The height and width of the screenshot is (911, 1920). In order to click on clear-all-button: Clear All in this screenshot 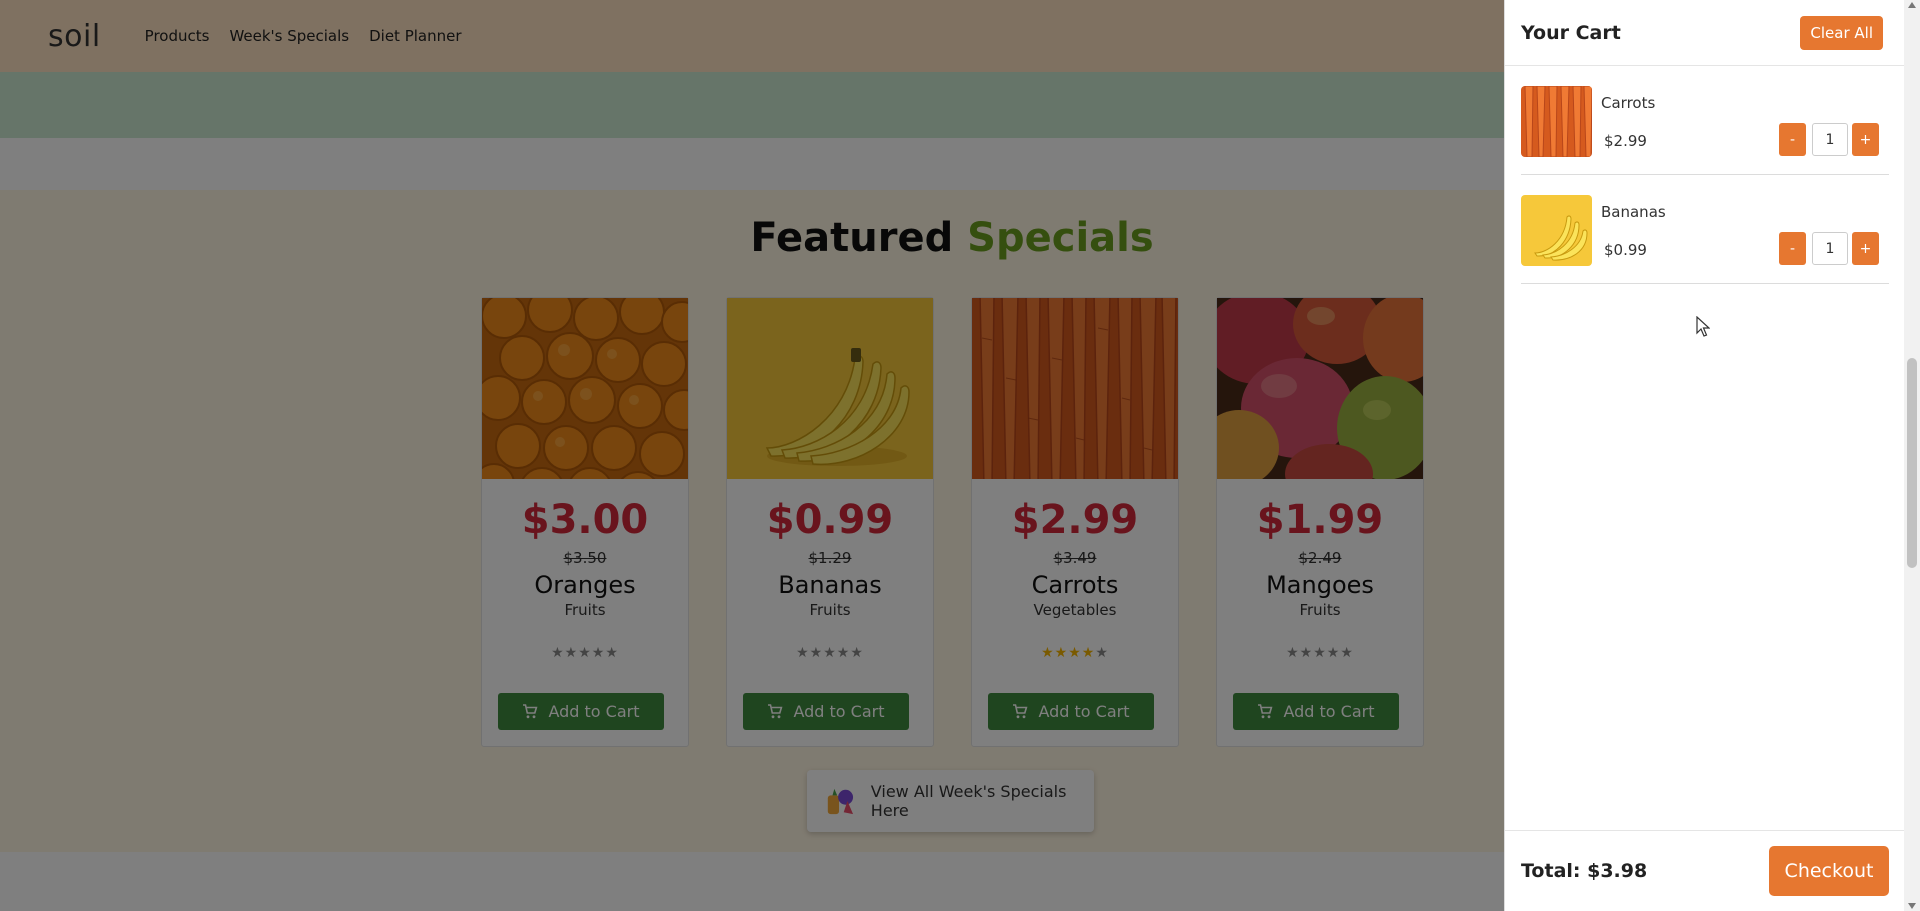, I will do `click(1841, 32)`.